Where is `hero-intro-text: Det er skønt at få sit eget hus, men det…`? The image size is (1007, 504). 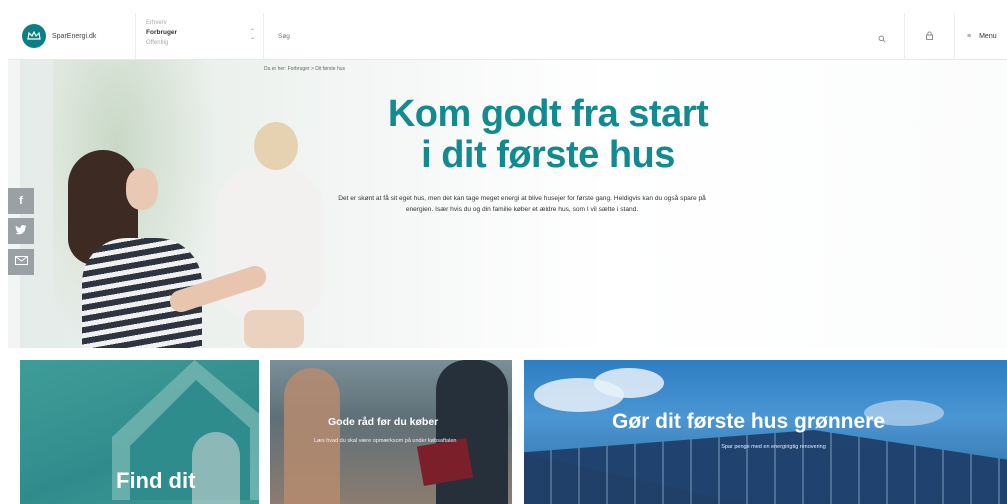 hero-intro-text: Det er skønt at få sit eget hus, men det… is located at coordinates (522, 204).